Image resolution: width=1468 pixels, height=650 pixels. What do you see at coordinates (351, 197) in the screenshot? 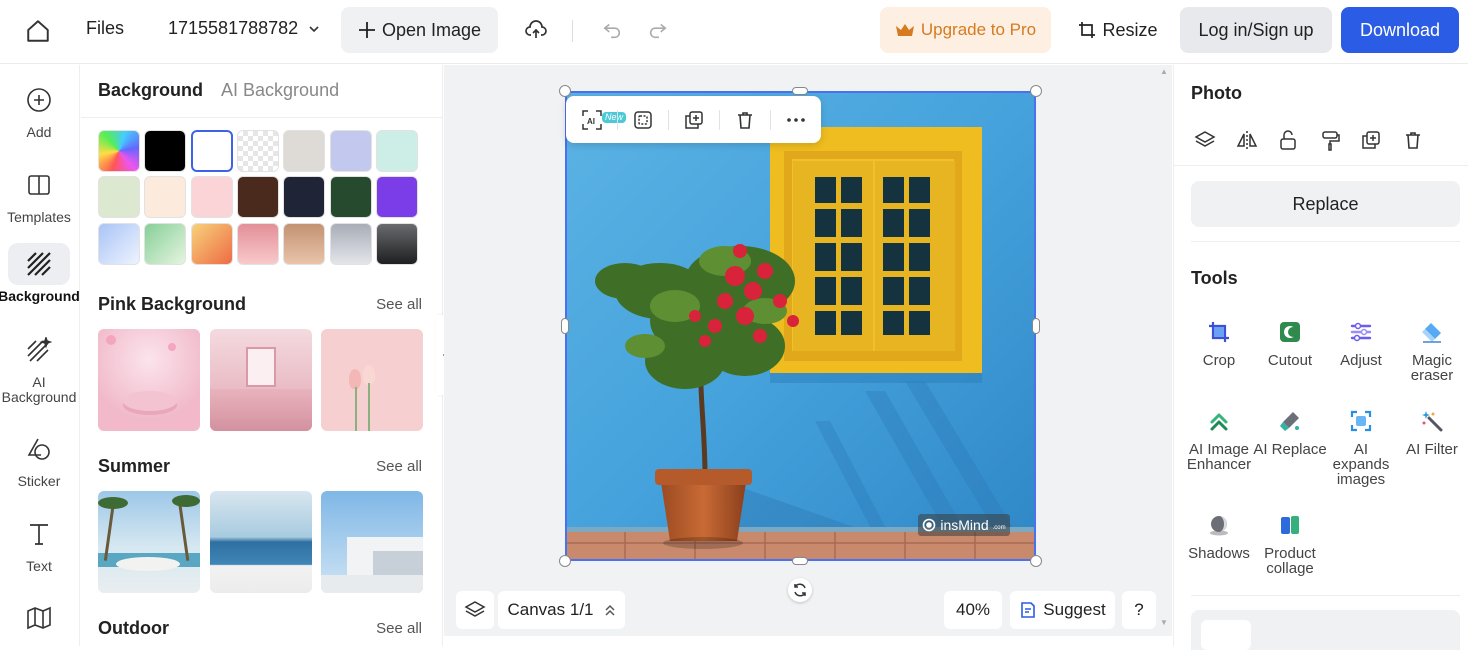
I see `swatch-forest` at bounding box center [351, 197].